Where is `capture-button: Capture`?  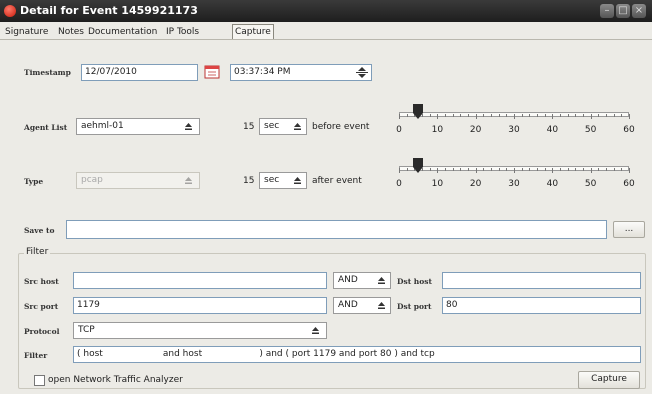 capture-button: Capture is located at coordinates (609, 380).